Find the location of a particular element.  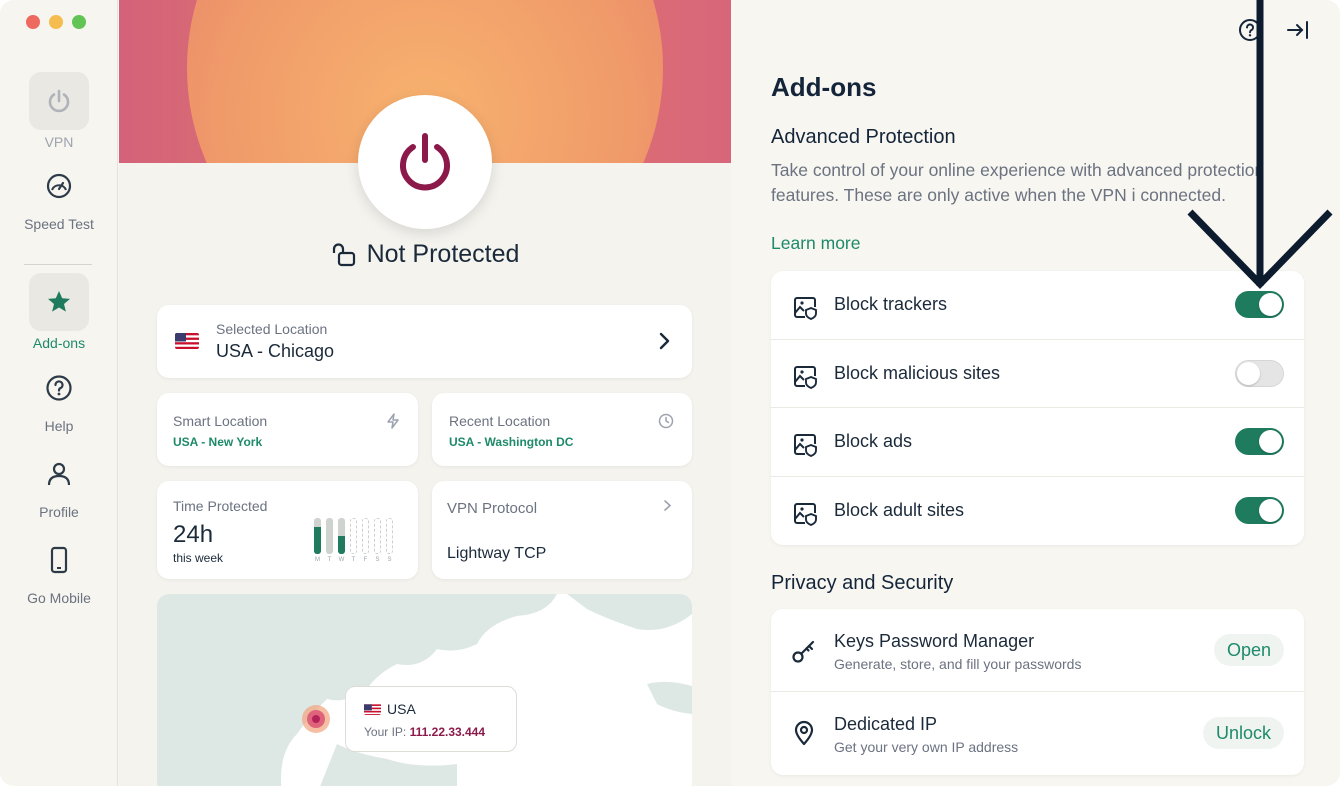

minimize-window-button is located at coordinates (56, 22).